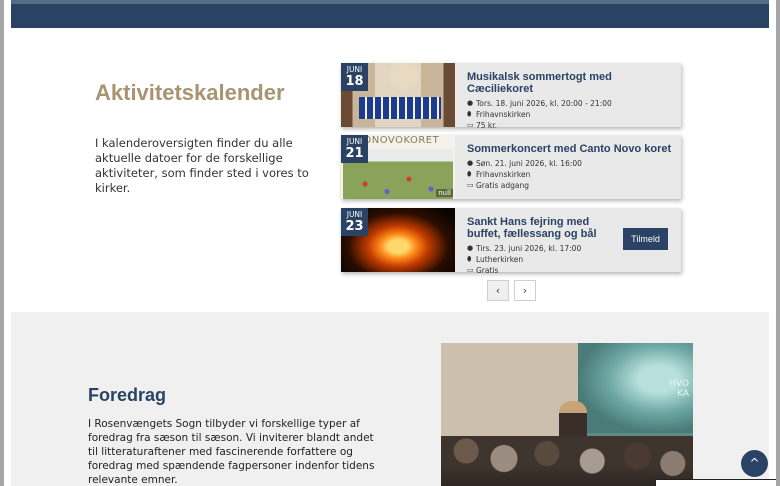  I want to click on scroll-top-button: ^, so click(754, 463).